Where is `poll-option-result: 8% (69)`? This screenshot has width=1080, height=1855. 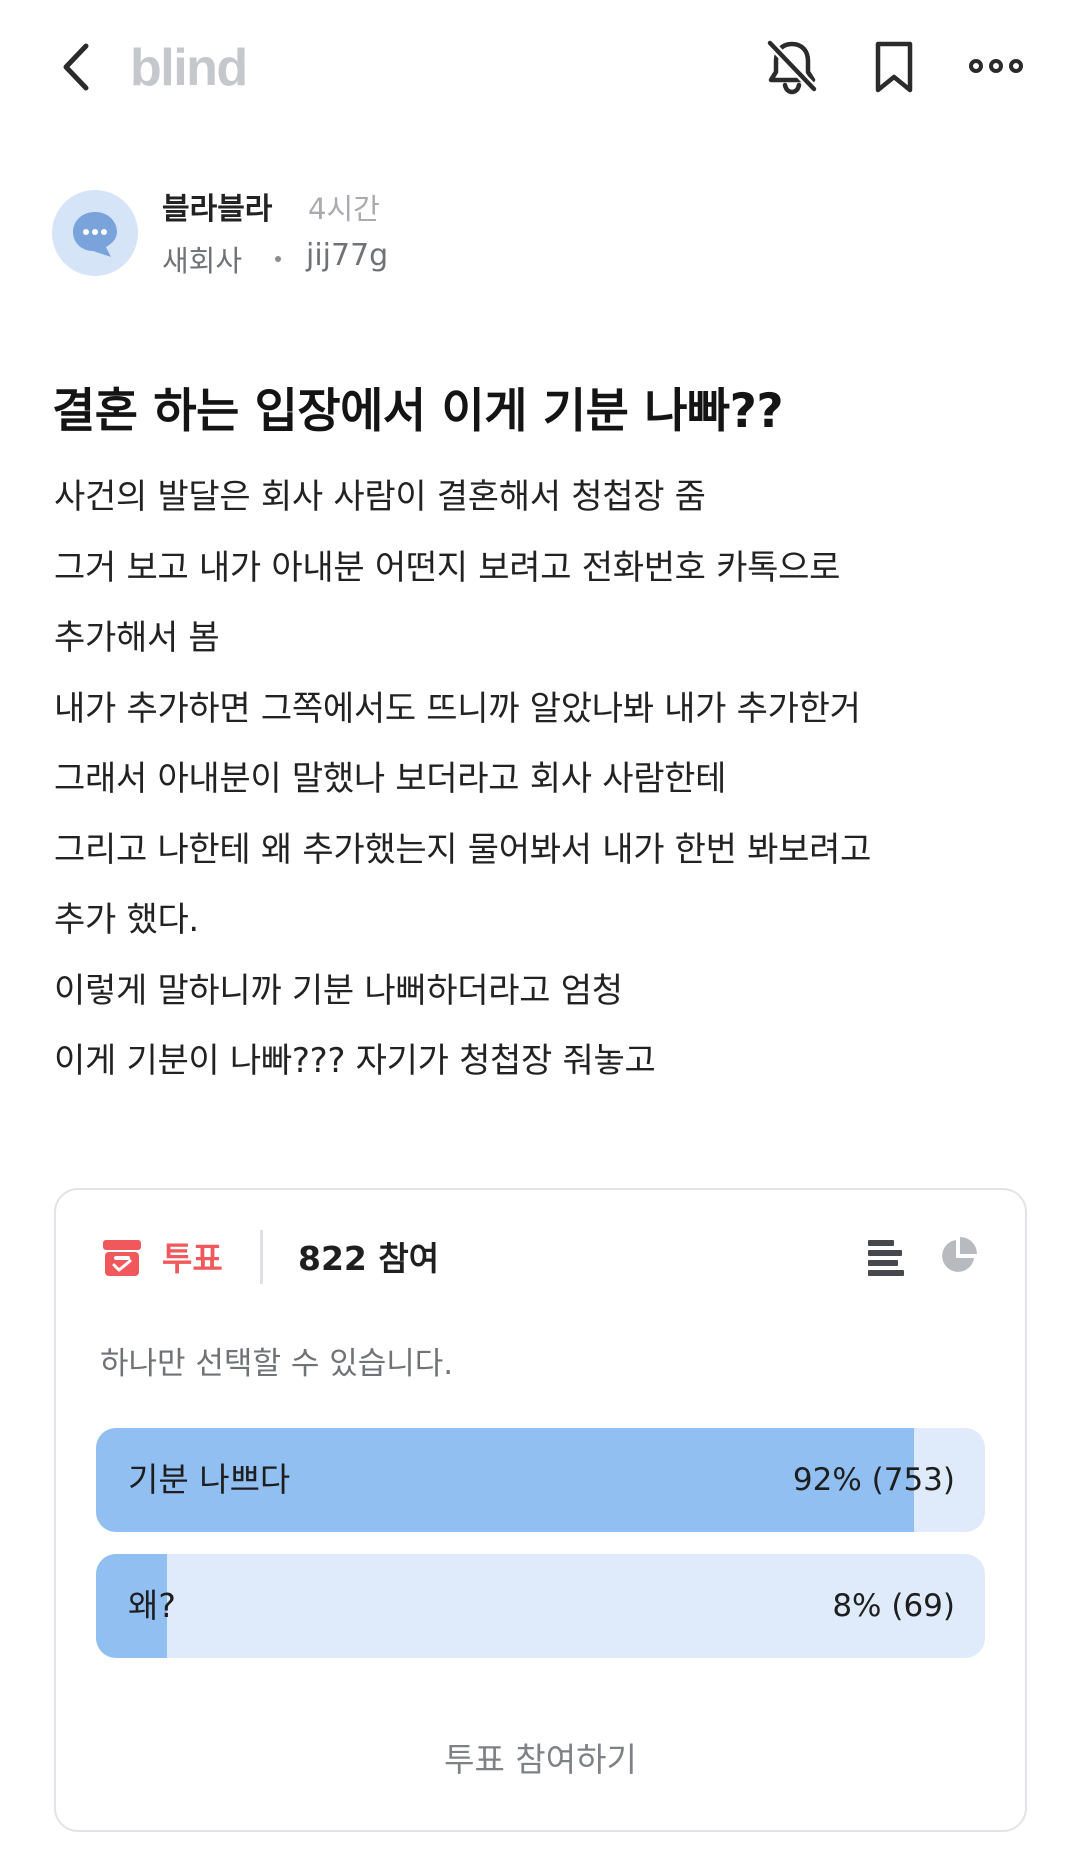
poll-option-result: 8% (69) is located at coordinates (893, 1606).